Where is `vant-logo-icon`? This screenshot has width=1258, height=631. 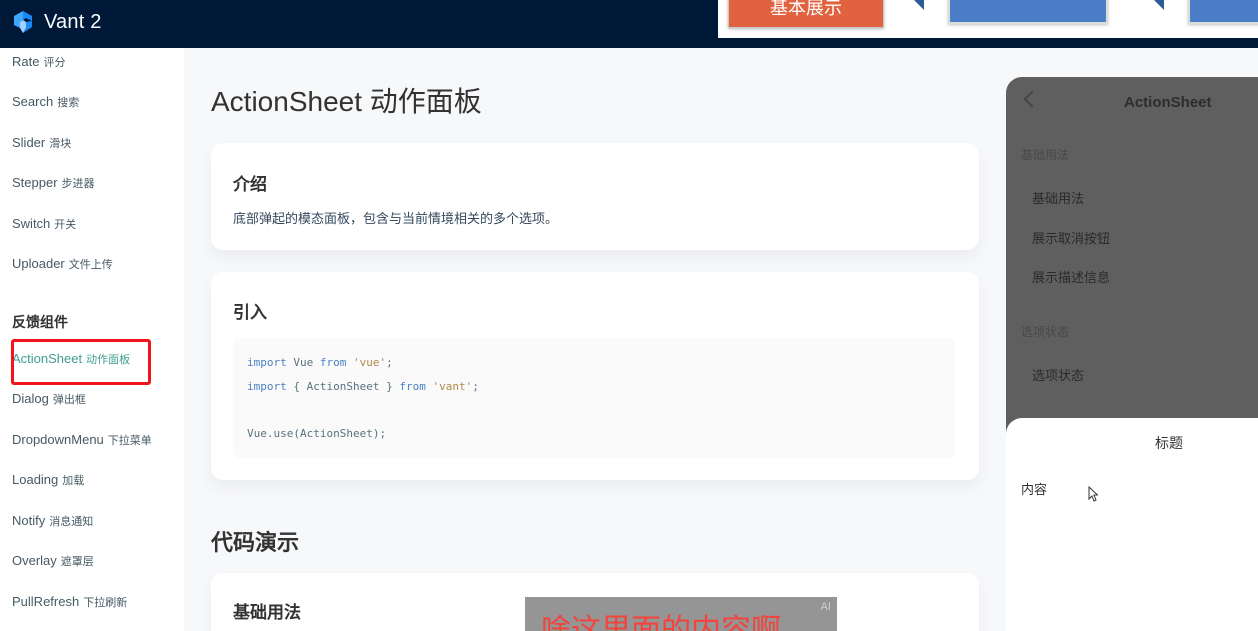 vant-logo-icon is located at coordinates (23, 22).